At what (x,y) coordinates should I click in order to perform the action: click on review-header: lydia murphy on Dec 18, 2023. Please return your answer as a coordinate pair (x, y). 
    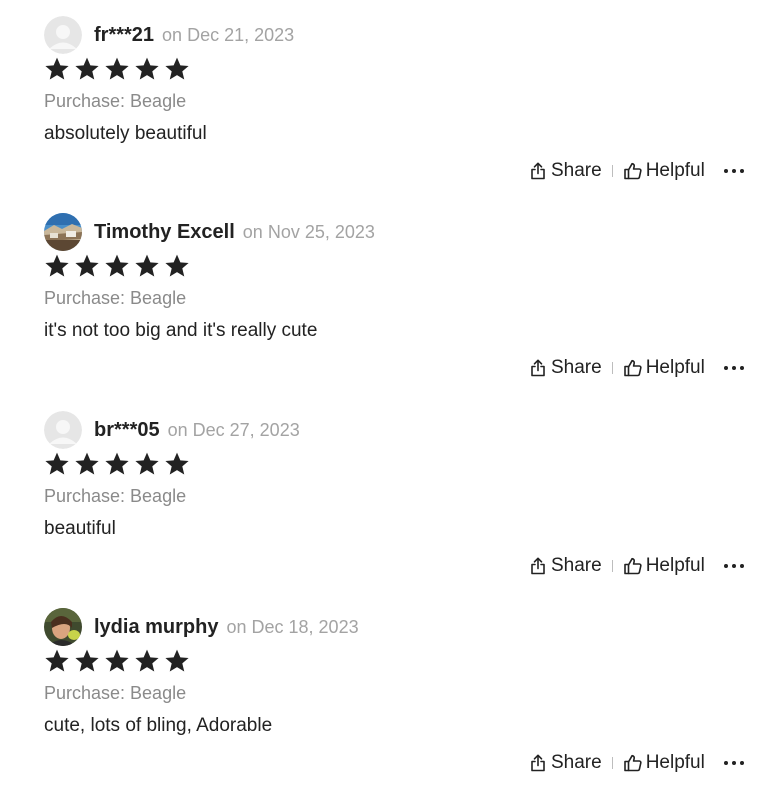
    Looking at the image, I should click on (226, 628).